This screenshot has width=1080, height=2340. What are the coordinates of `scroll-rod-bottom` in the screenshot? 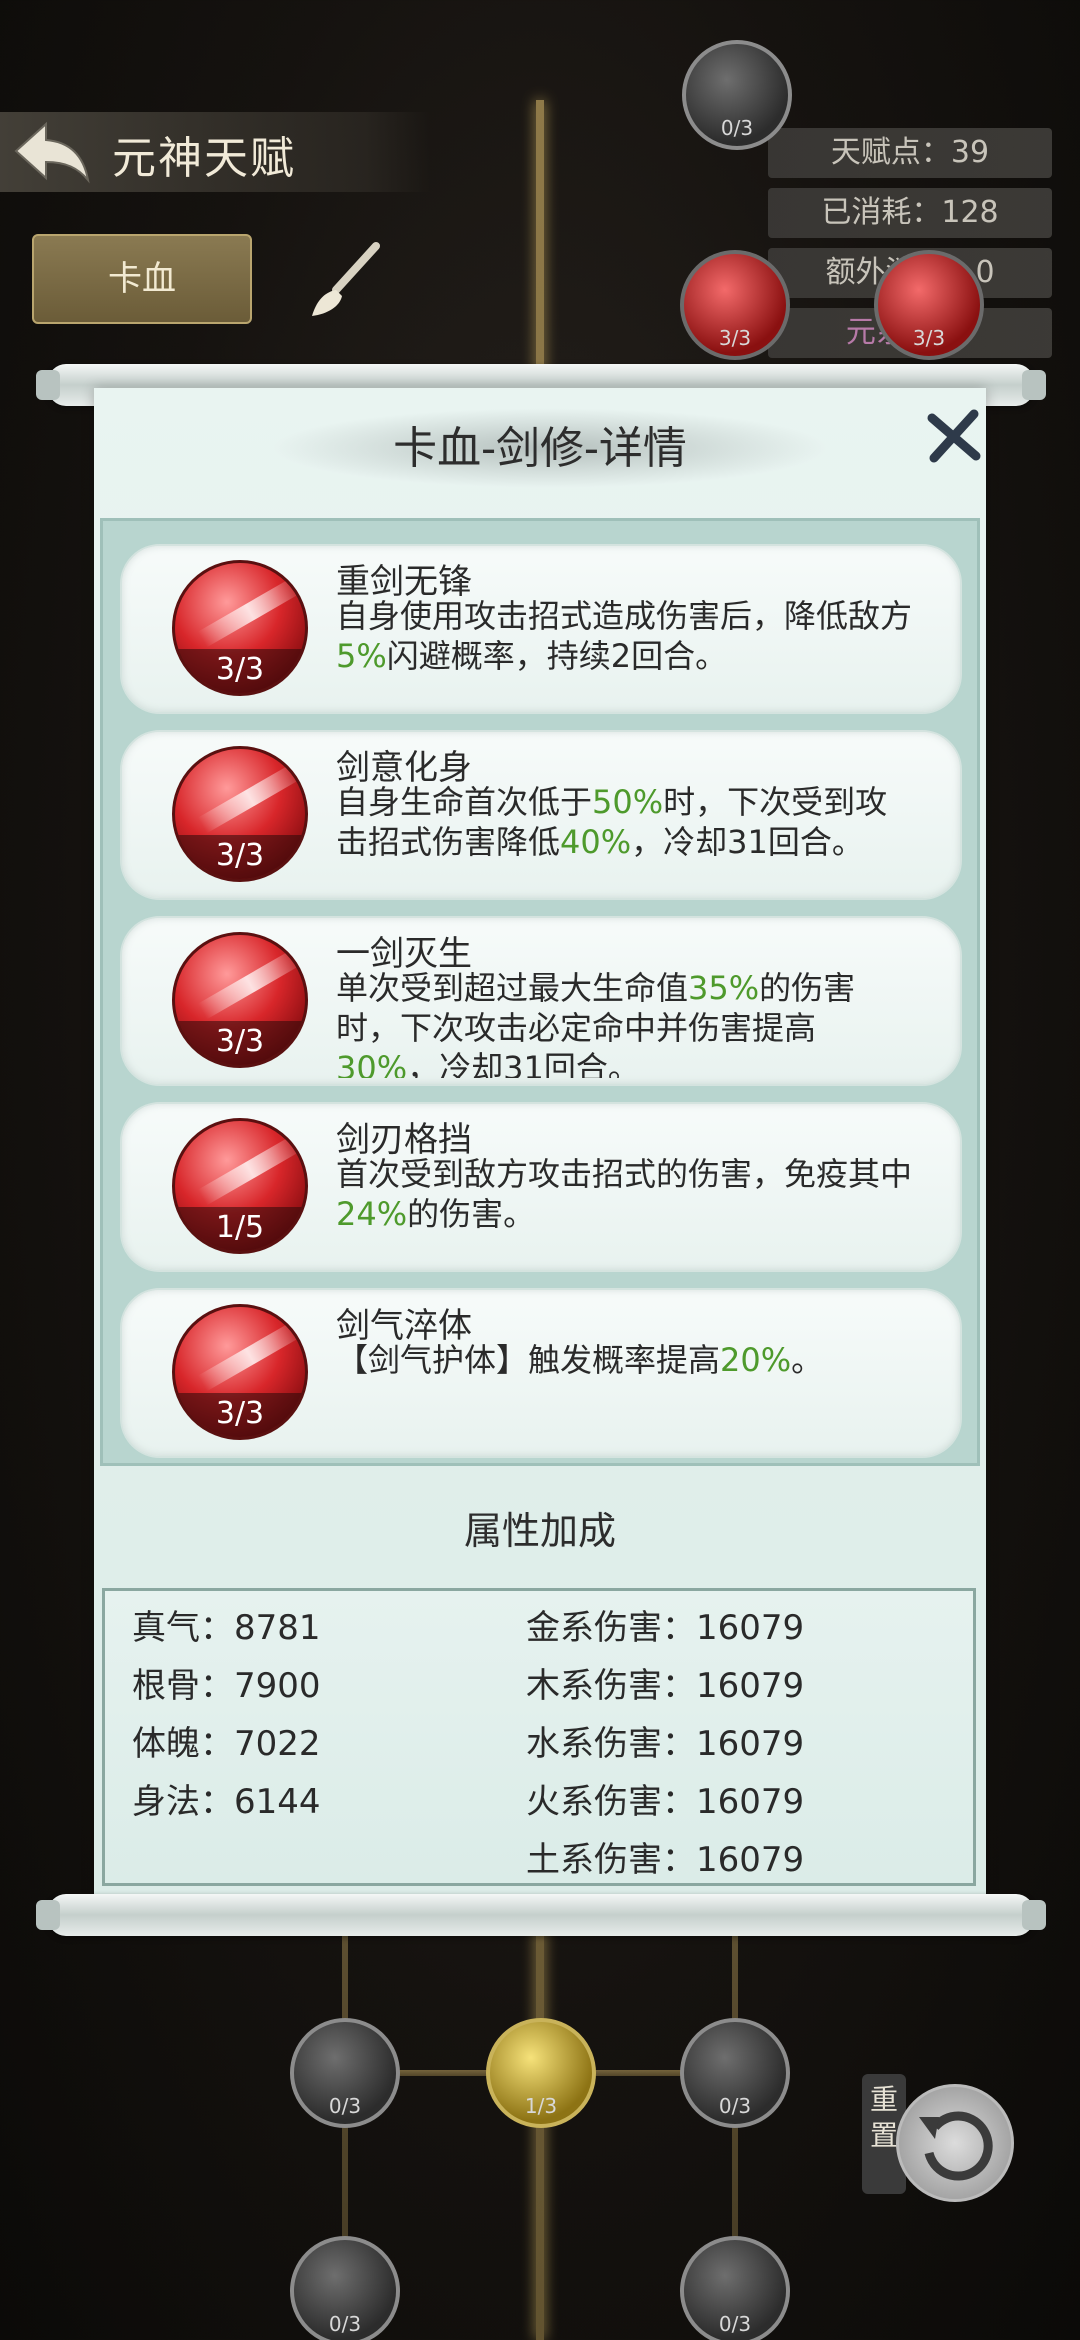 It's located at (541, 1915).